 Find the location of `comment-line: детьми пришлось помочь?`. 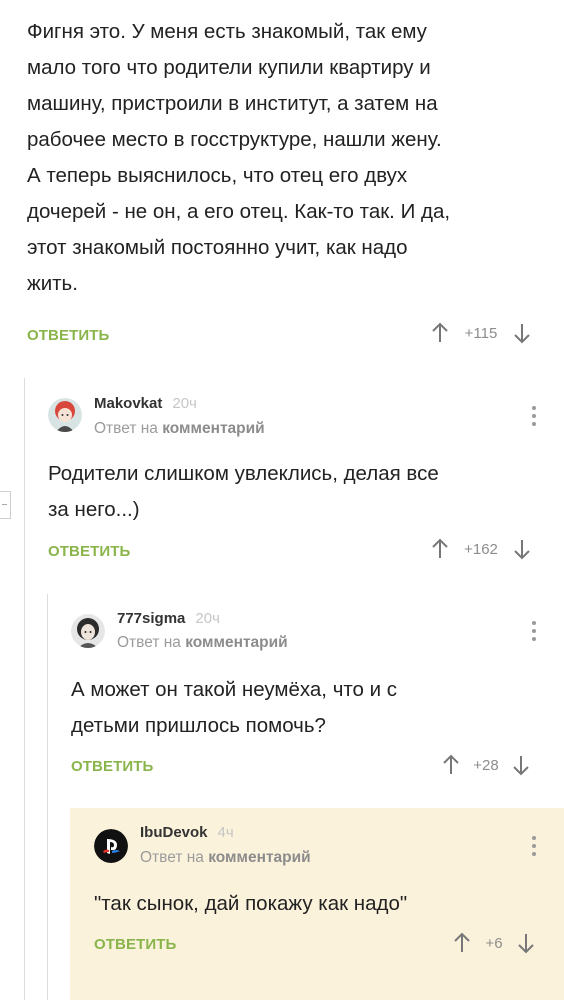

comment-line: детьми пришлось помочь? is located at coordinates (198, 725).